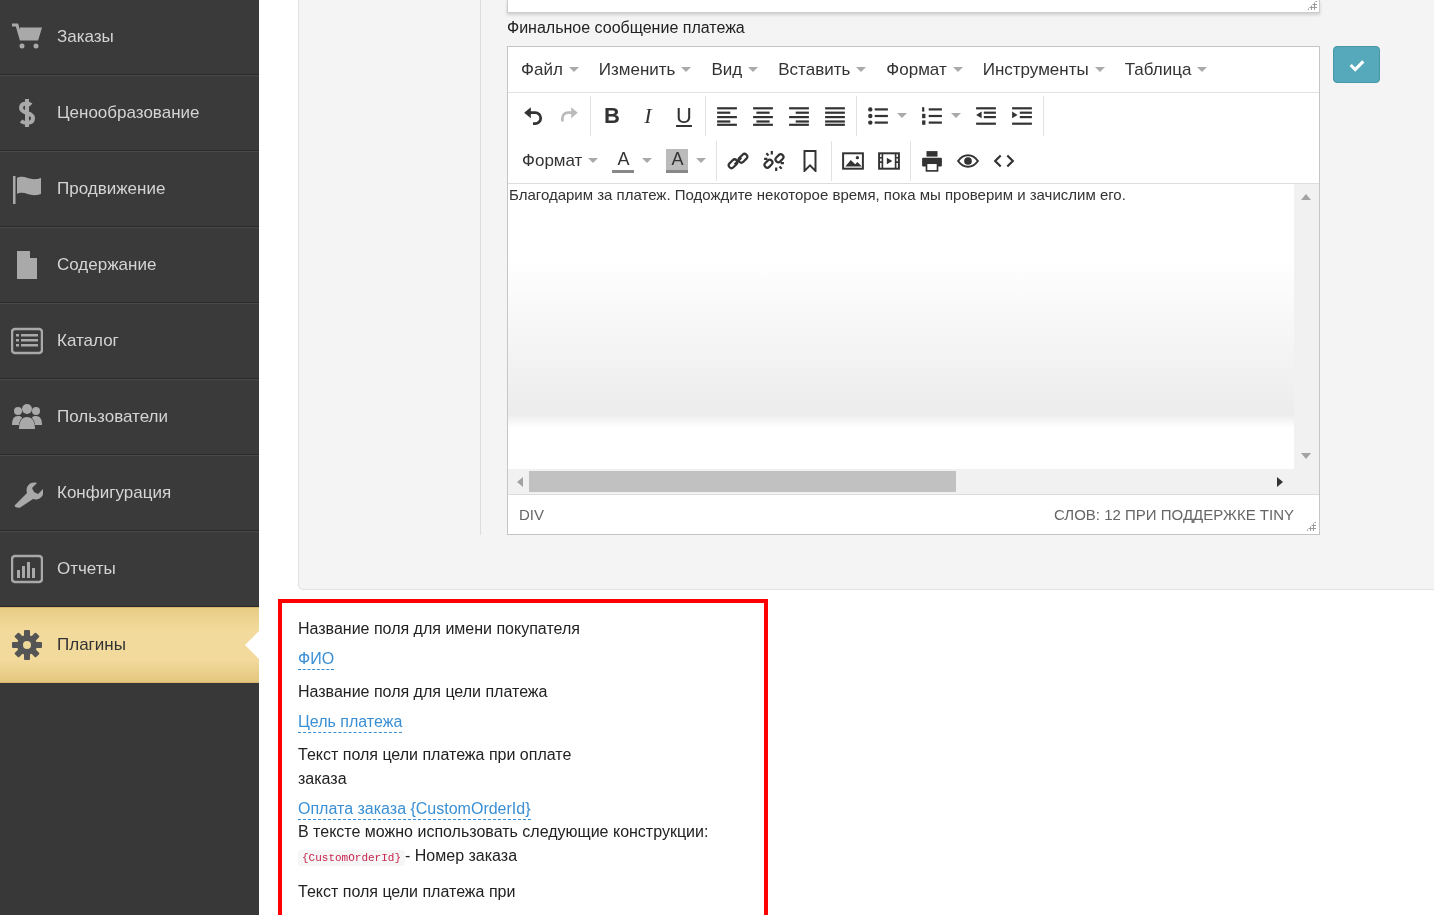  I want to click on list-icon, so click(27, 341).